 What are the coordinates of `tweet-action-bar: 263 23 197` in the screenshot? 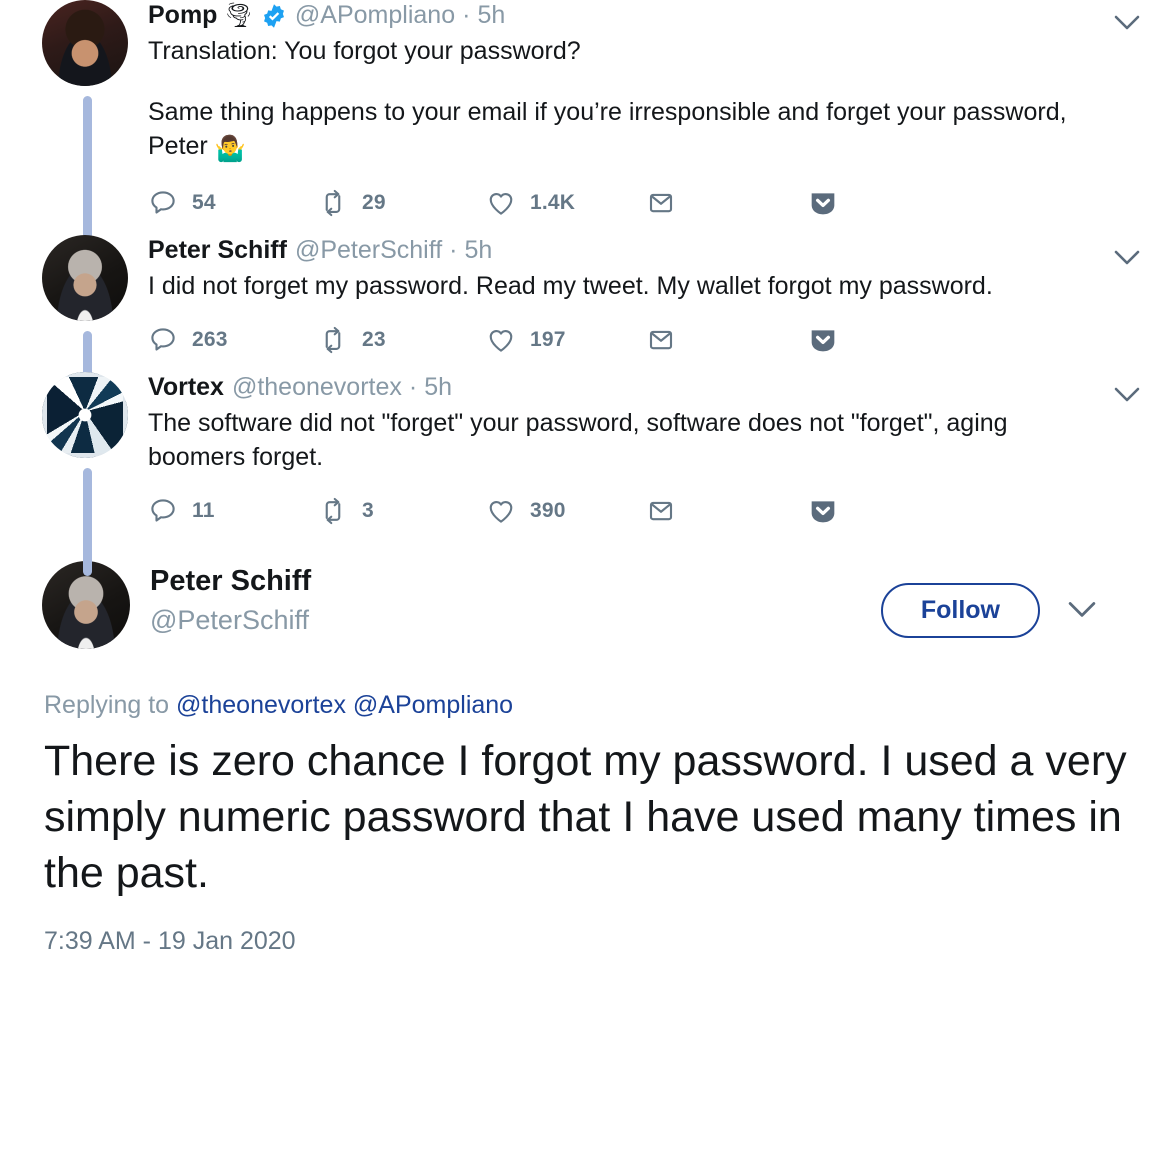 It's located at (649, 340).